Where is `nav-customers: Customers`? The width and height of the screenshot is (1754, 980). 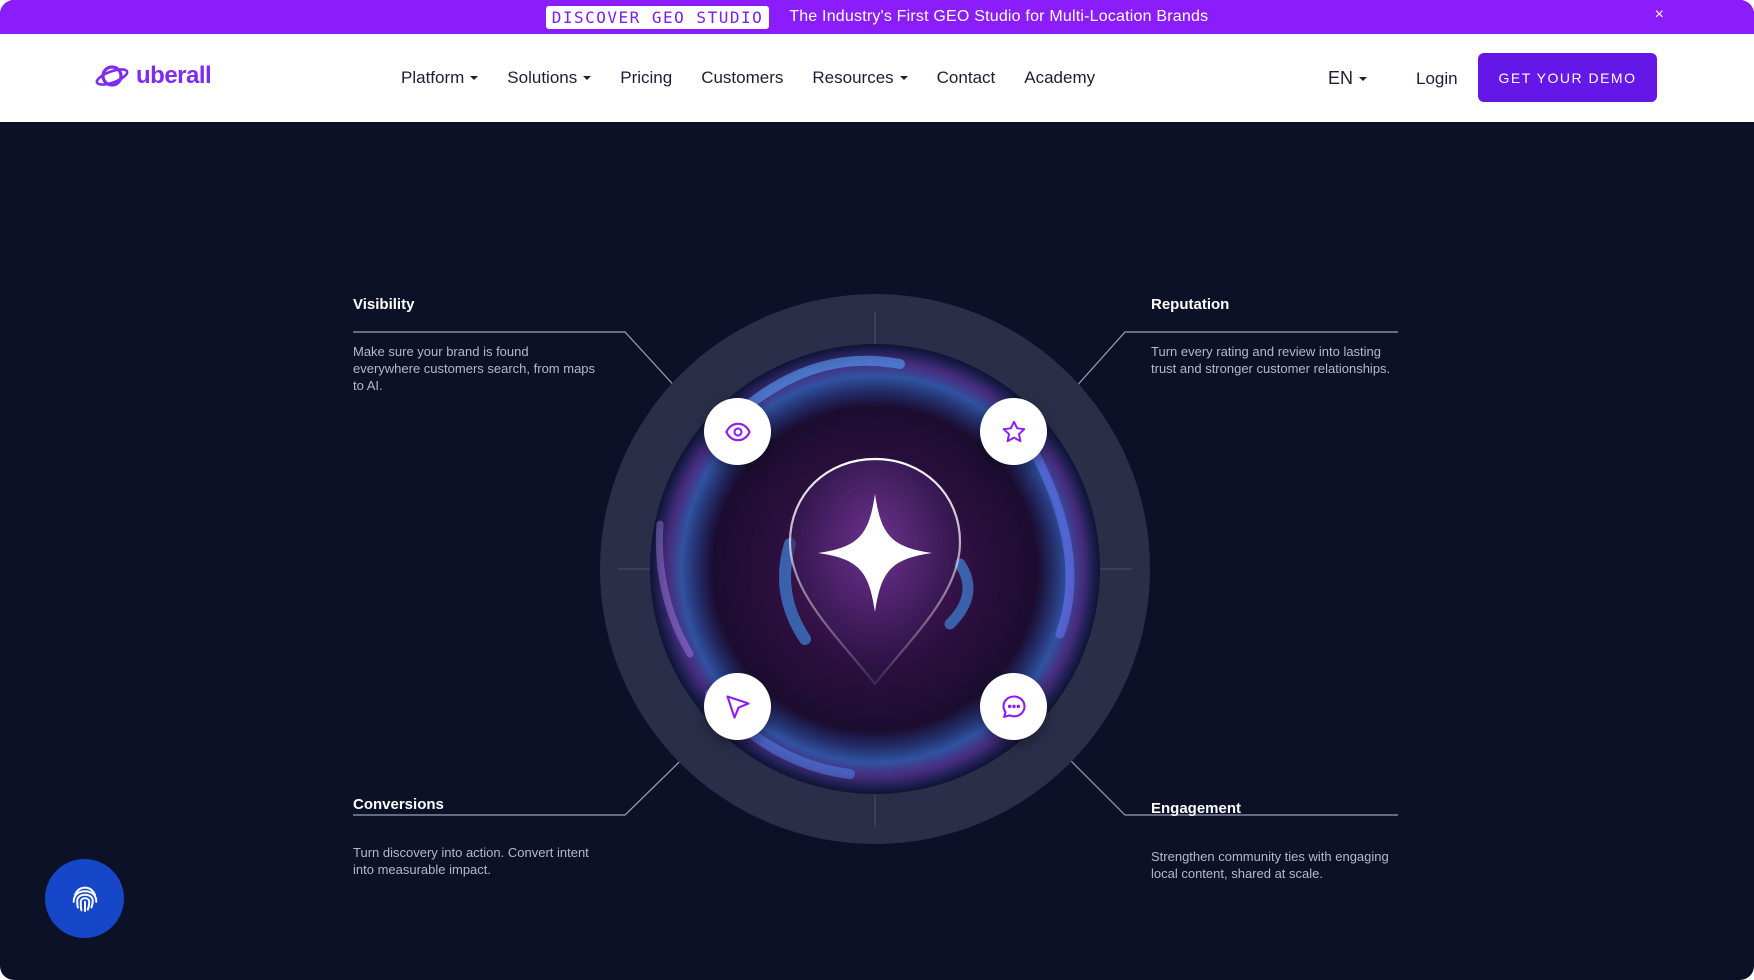
nav-customers: Customers is located at coordinates (742, 78).